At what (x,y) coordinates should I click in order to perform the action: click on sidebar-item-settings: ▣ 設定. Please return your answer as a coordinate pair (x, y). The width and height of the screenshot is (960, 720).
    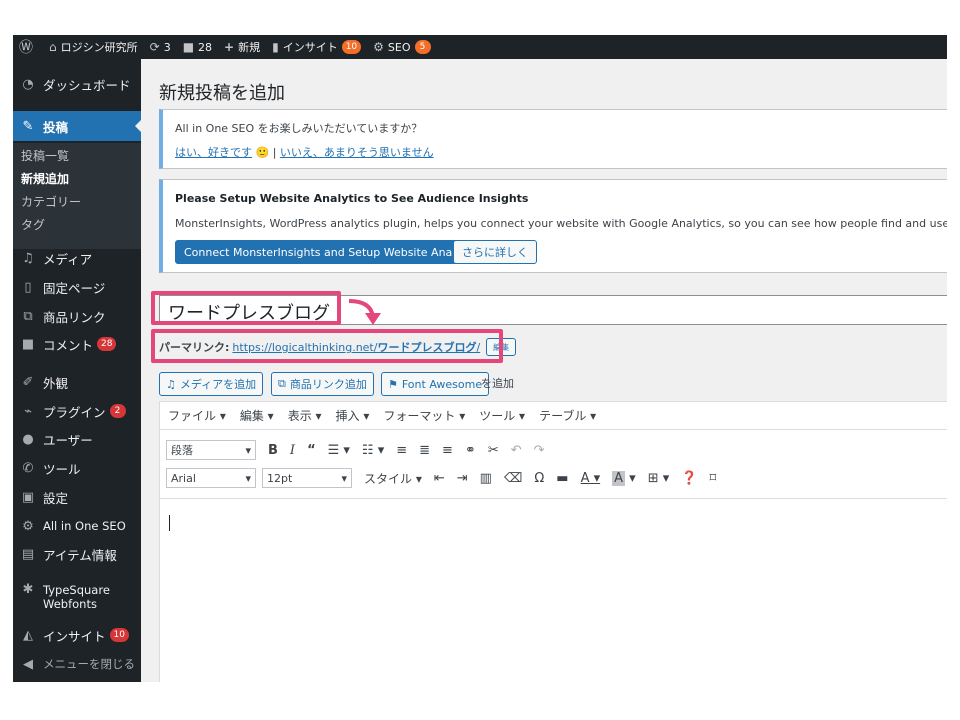
    Looking at the image, I should click on (77, 497).